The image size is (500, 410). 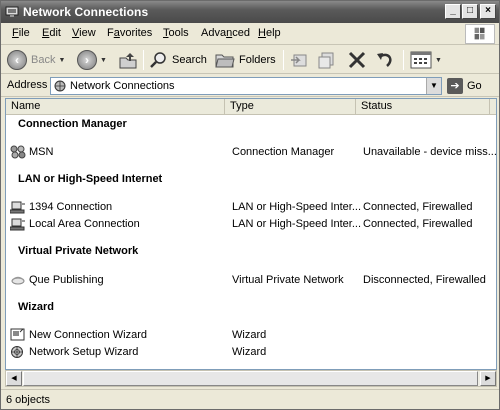 I want to click on back-button: ‹ Back ▼, so click(x=36, y=60).